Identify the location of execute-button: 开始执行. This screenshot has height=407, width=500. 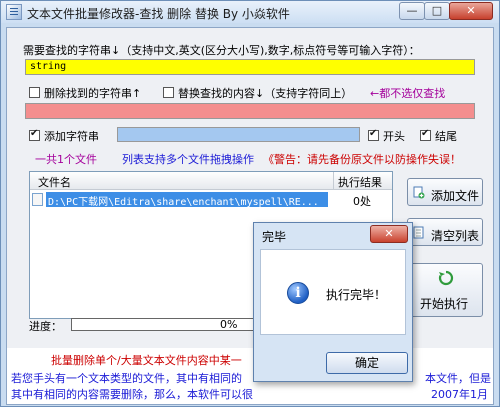
(445, 290).